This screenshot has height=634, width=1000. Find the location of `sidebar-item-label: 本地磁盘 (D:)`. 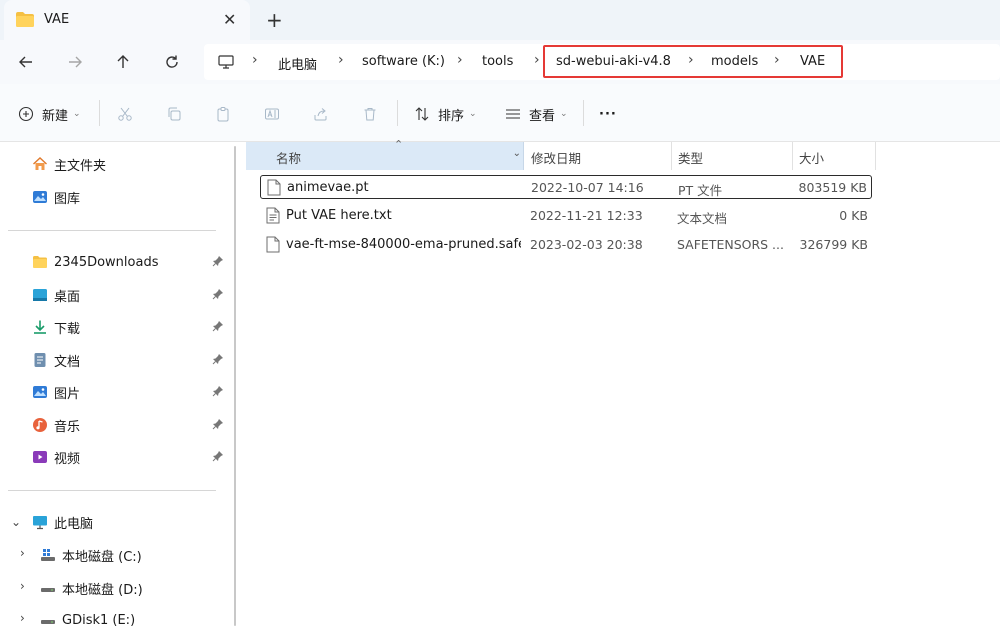

sidebar-item-label: 本地磁盘 (D:) is located at coordinates (102, 590).